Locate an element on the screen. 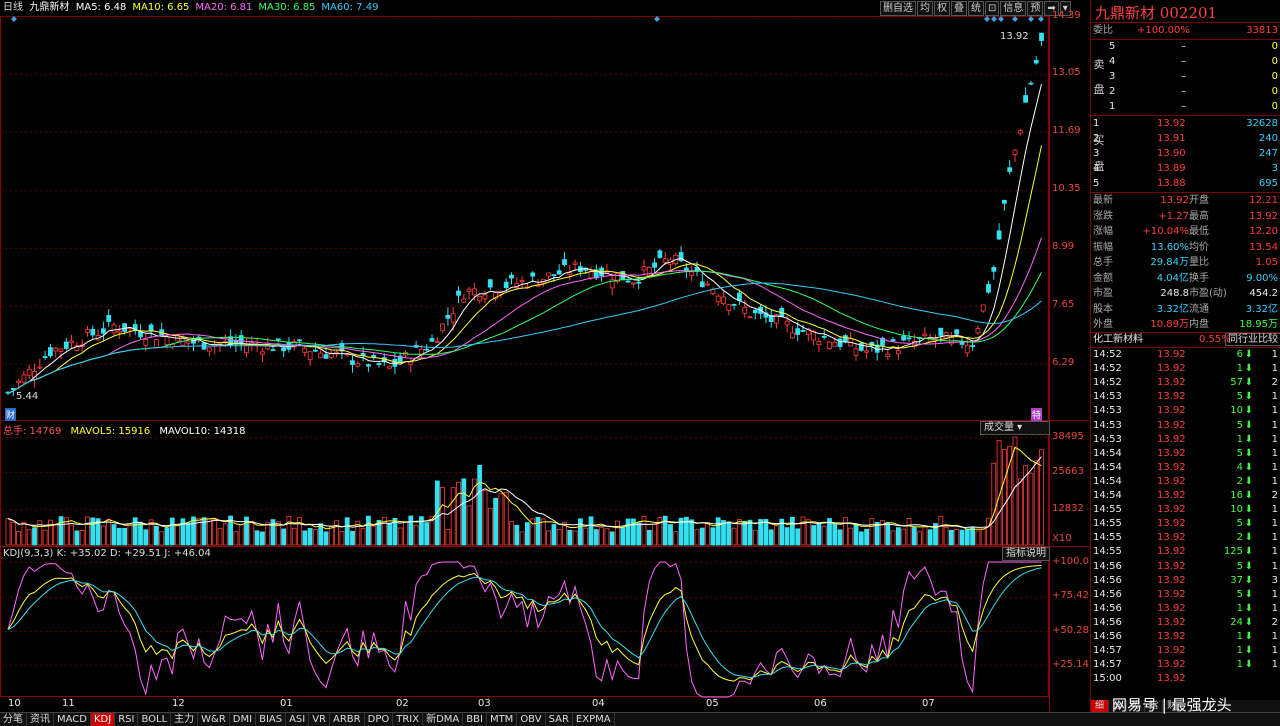 This screenshot has height=726, width=1280. tick-volume: 1 is located at coordinates (1239, 608).